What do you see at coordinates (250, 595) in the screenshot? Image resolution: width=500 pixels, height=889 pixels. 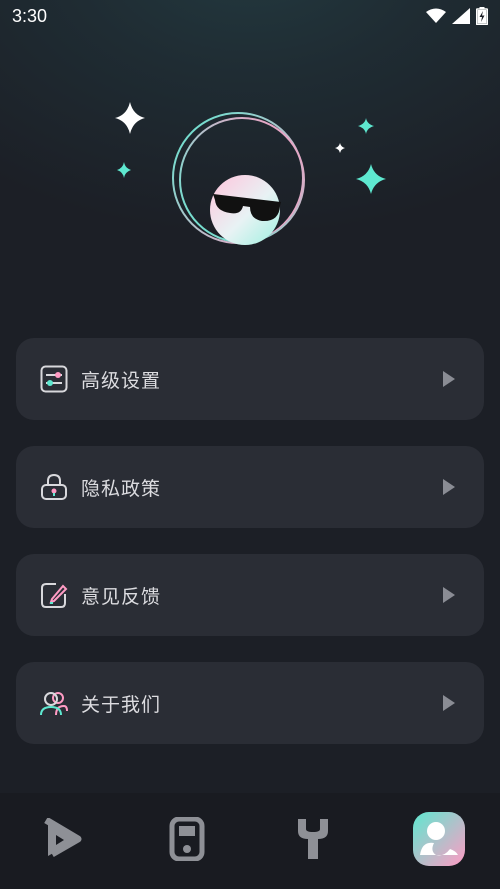 I see `menu-item-feedback: 意见反馈` at bounding box center [250, 595].